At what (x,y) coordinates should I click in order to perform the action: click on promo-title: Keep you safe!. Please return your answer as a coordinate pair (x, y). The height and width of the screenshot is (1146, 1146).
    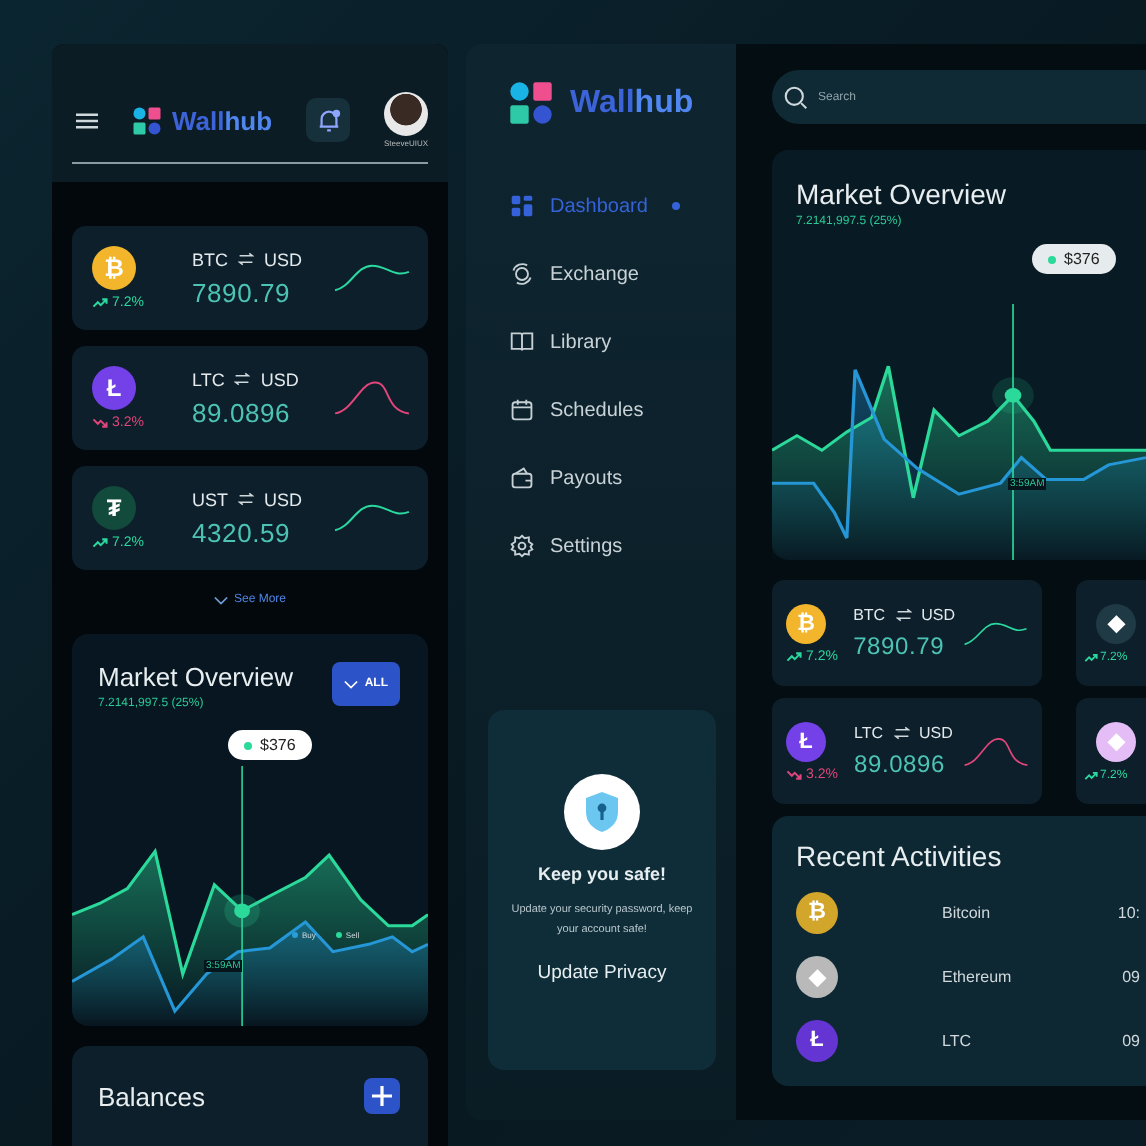
    Looking at the image, I should click on (602, 874).